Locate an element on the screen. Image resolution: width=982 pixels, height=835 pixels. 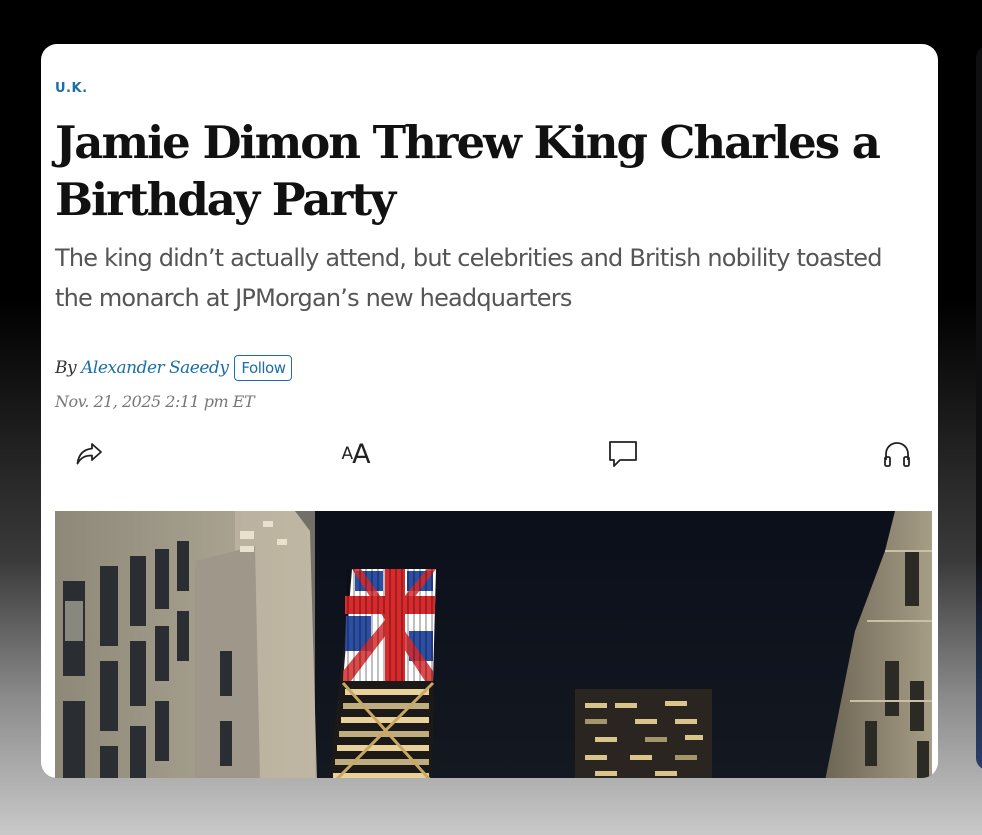
byline: By Alexander Saeedy Follow is located at coordinates (174, 368).